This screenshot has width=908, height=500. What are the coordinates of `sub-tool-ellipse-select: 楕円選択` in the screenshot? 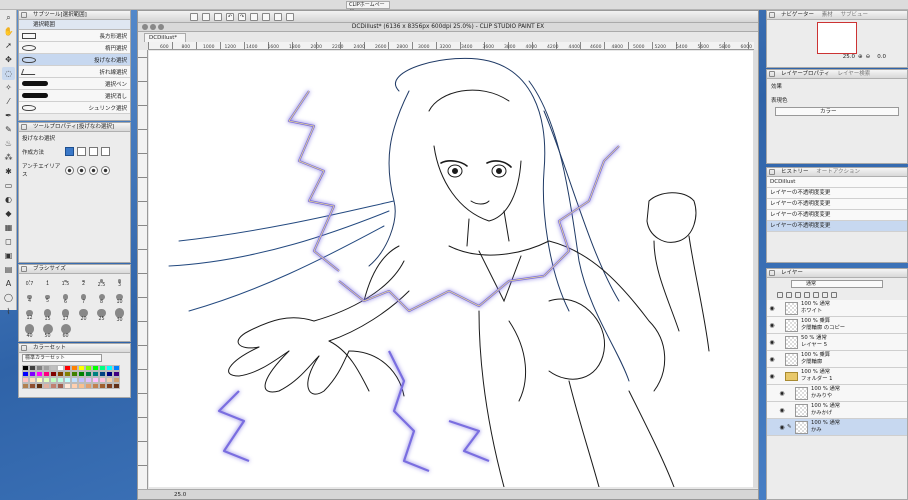 It's located at (74, 48).